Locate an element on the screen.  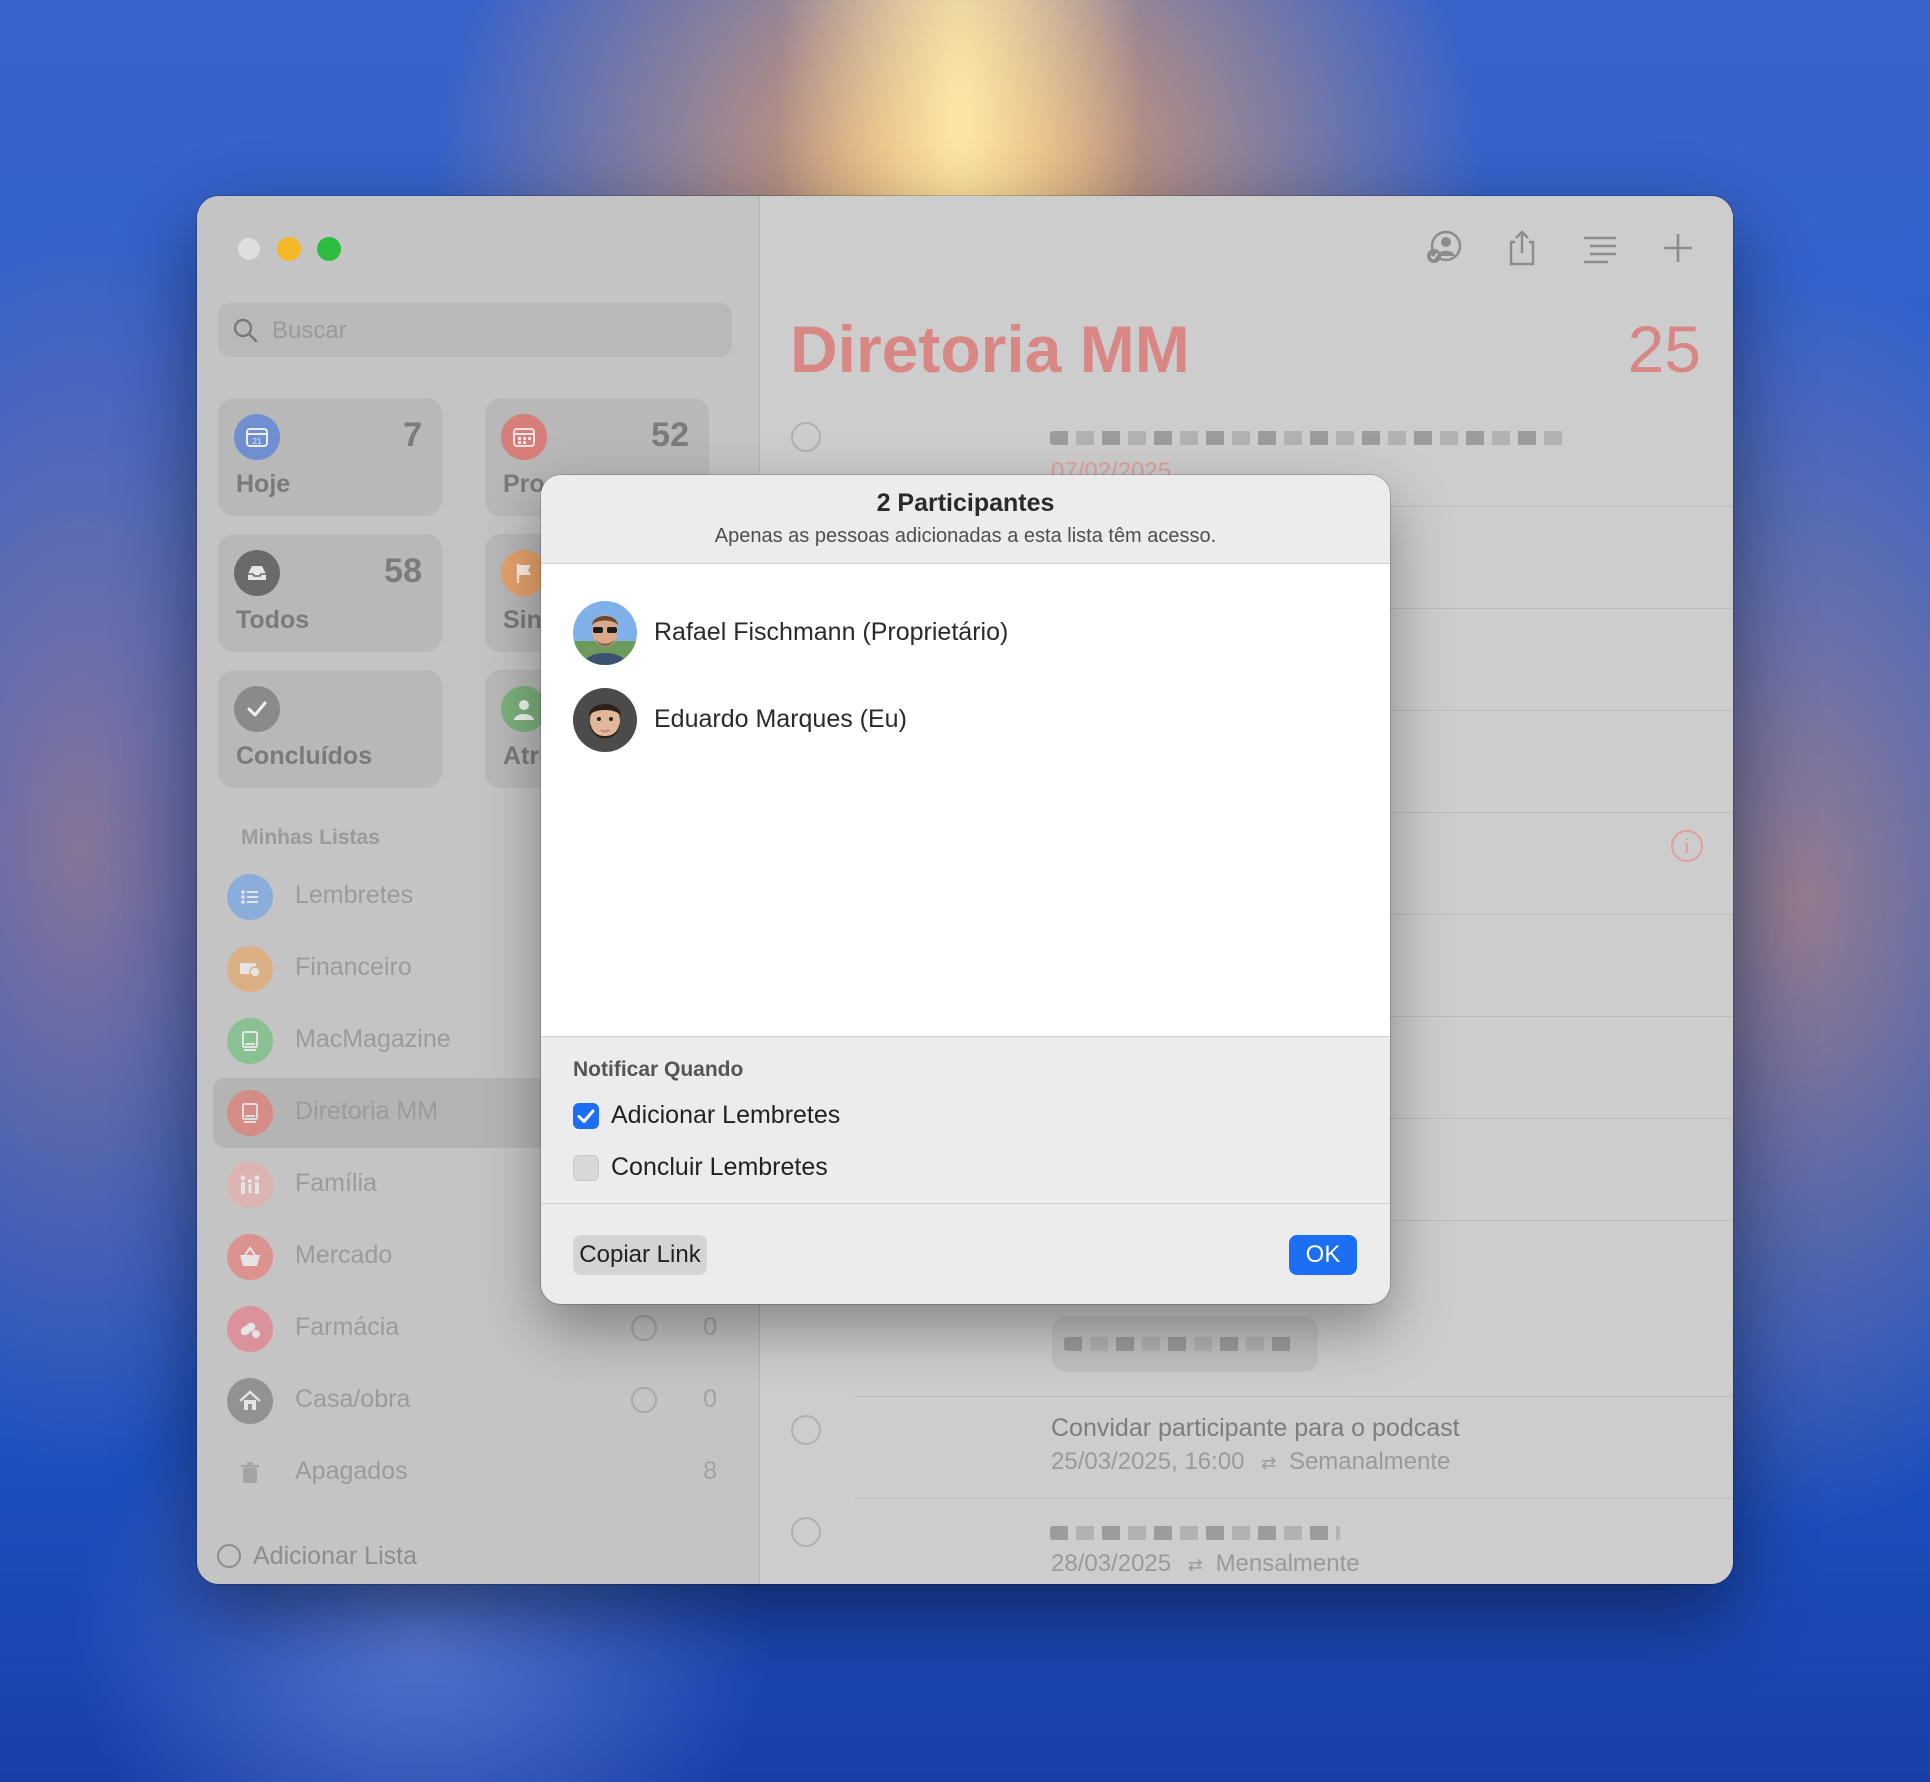
sidebar-item-casa-obra: Casa/obra 0 is located at coordinates (478, 1401).